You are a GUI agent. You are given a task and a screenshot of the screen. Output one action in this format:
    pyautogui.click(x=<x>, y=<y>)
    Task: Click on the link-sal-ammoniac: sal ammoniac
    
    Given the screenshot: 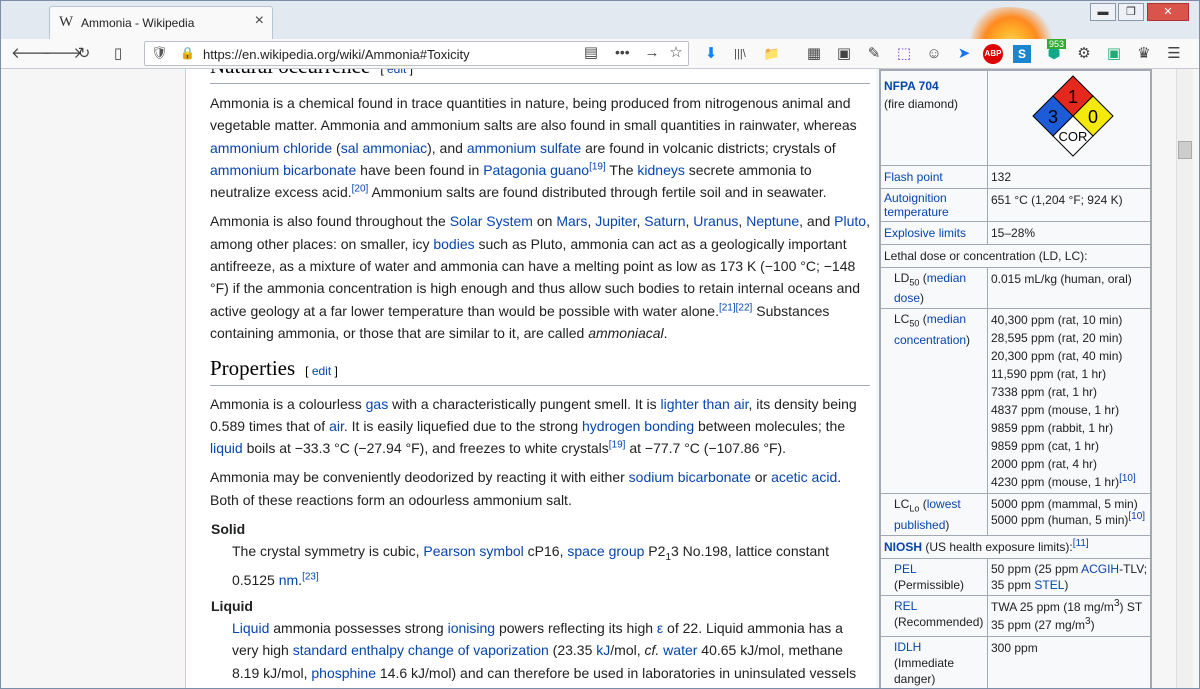 What is the action you would take?
    pyautogui.click(x=384, y=148)
    